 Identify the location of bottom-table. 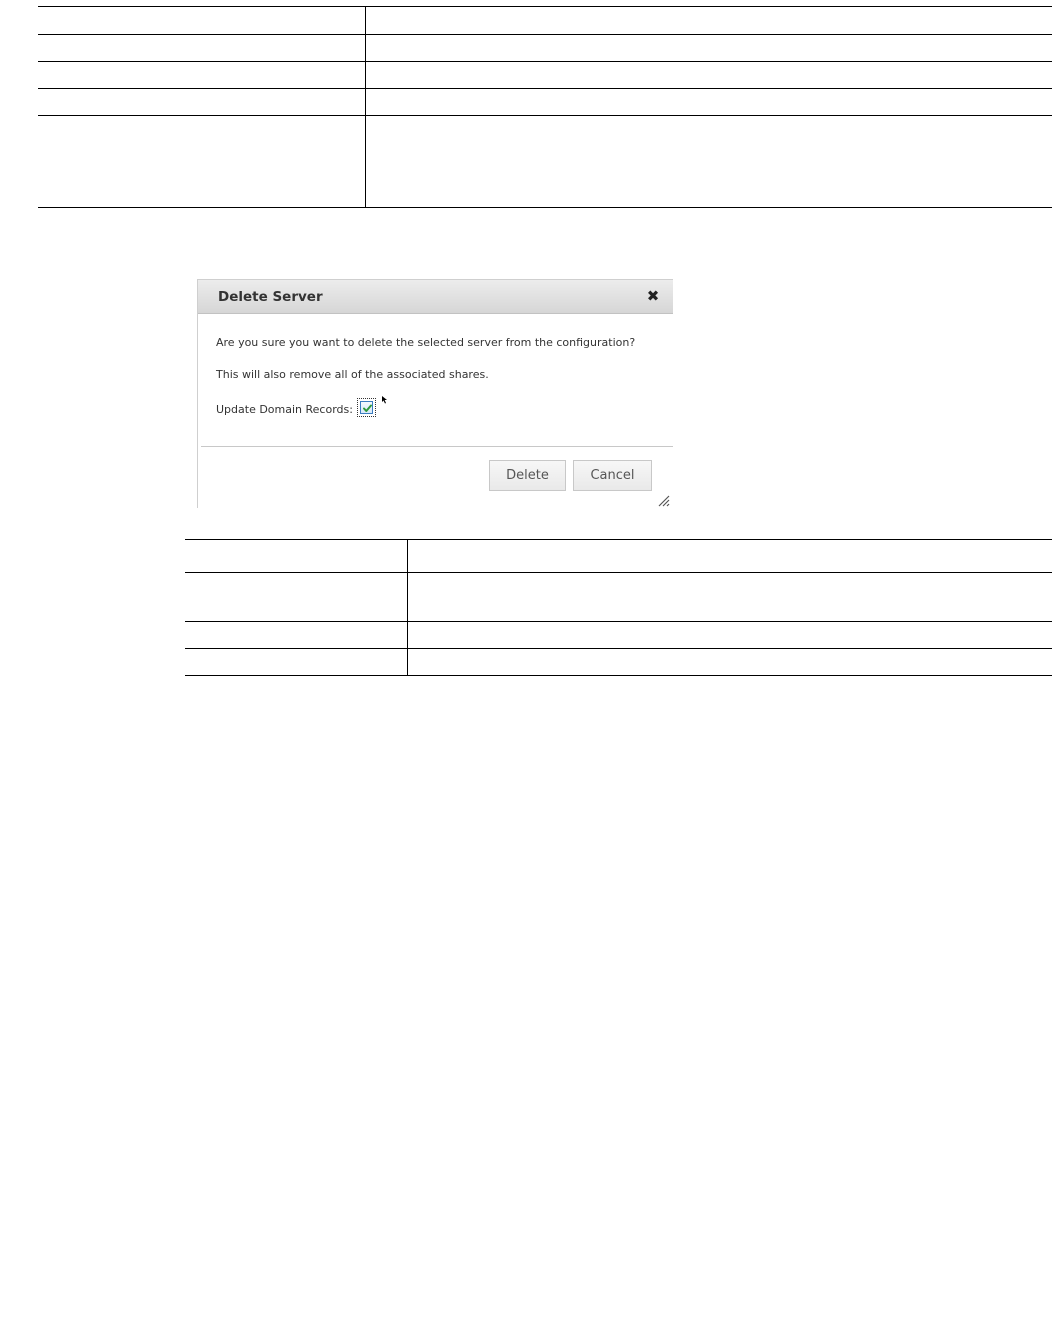
(618, 607).